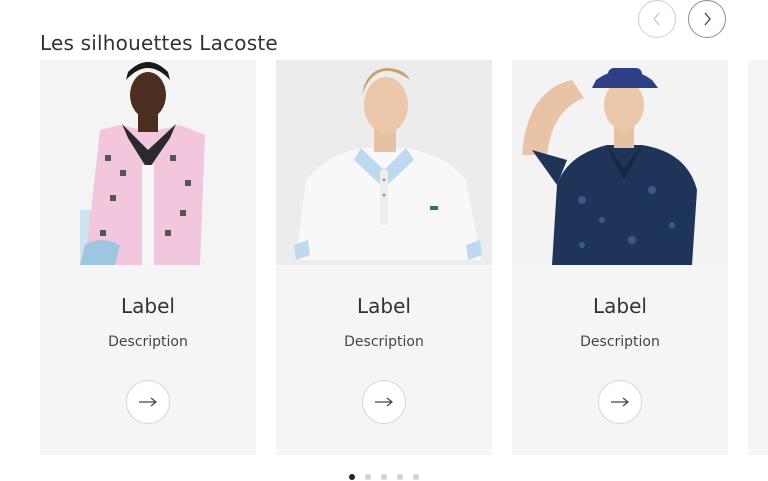 This screenshot has height=481, width=768. I want to click on carousel-pagination, so click(384, 477).